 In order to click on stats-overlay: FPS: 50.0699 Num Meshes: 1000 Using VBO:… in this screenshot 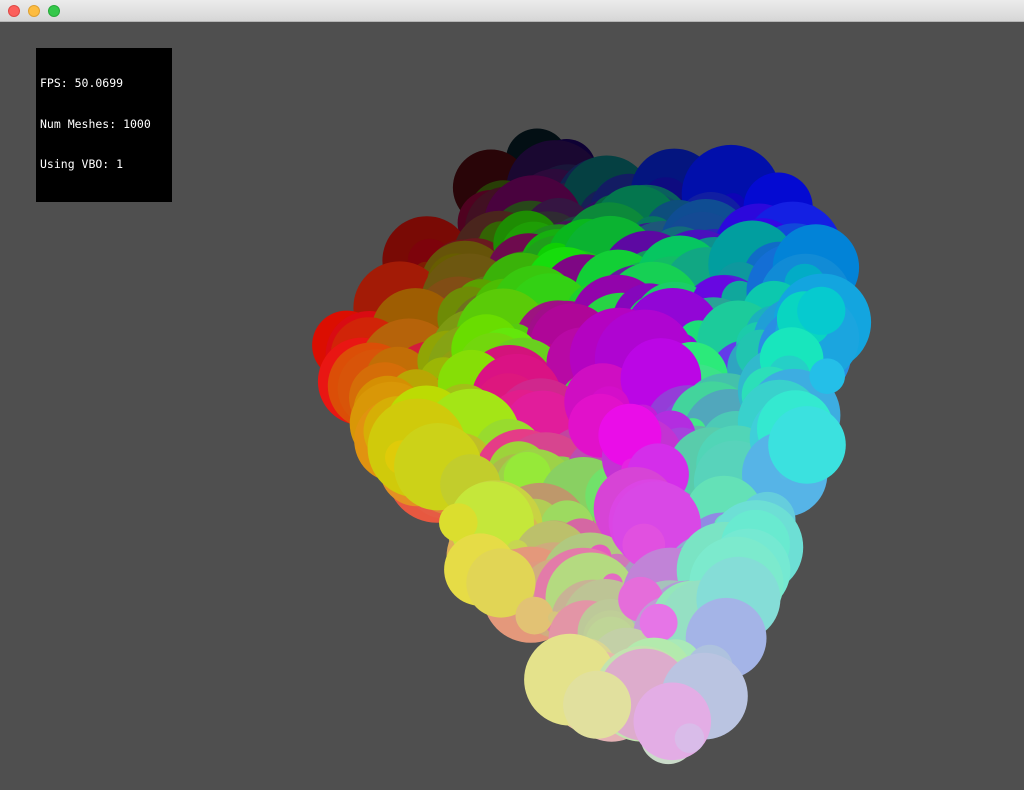, I will do `click(104, 125)`.